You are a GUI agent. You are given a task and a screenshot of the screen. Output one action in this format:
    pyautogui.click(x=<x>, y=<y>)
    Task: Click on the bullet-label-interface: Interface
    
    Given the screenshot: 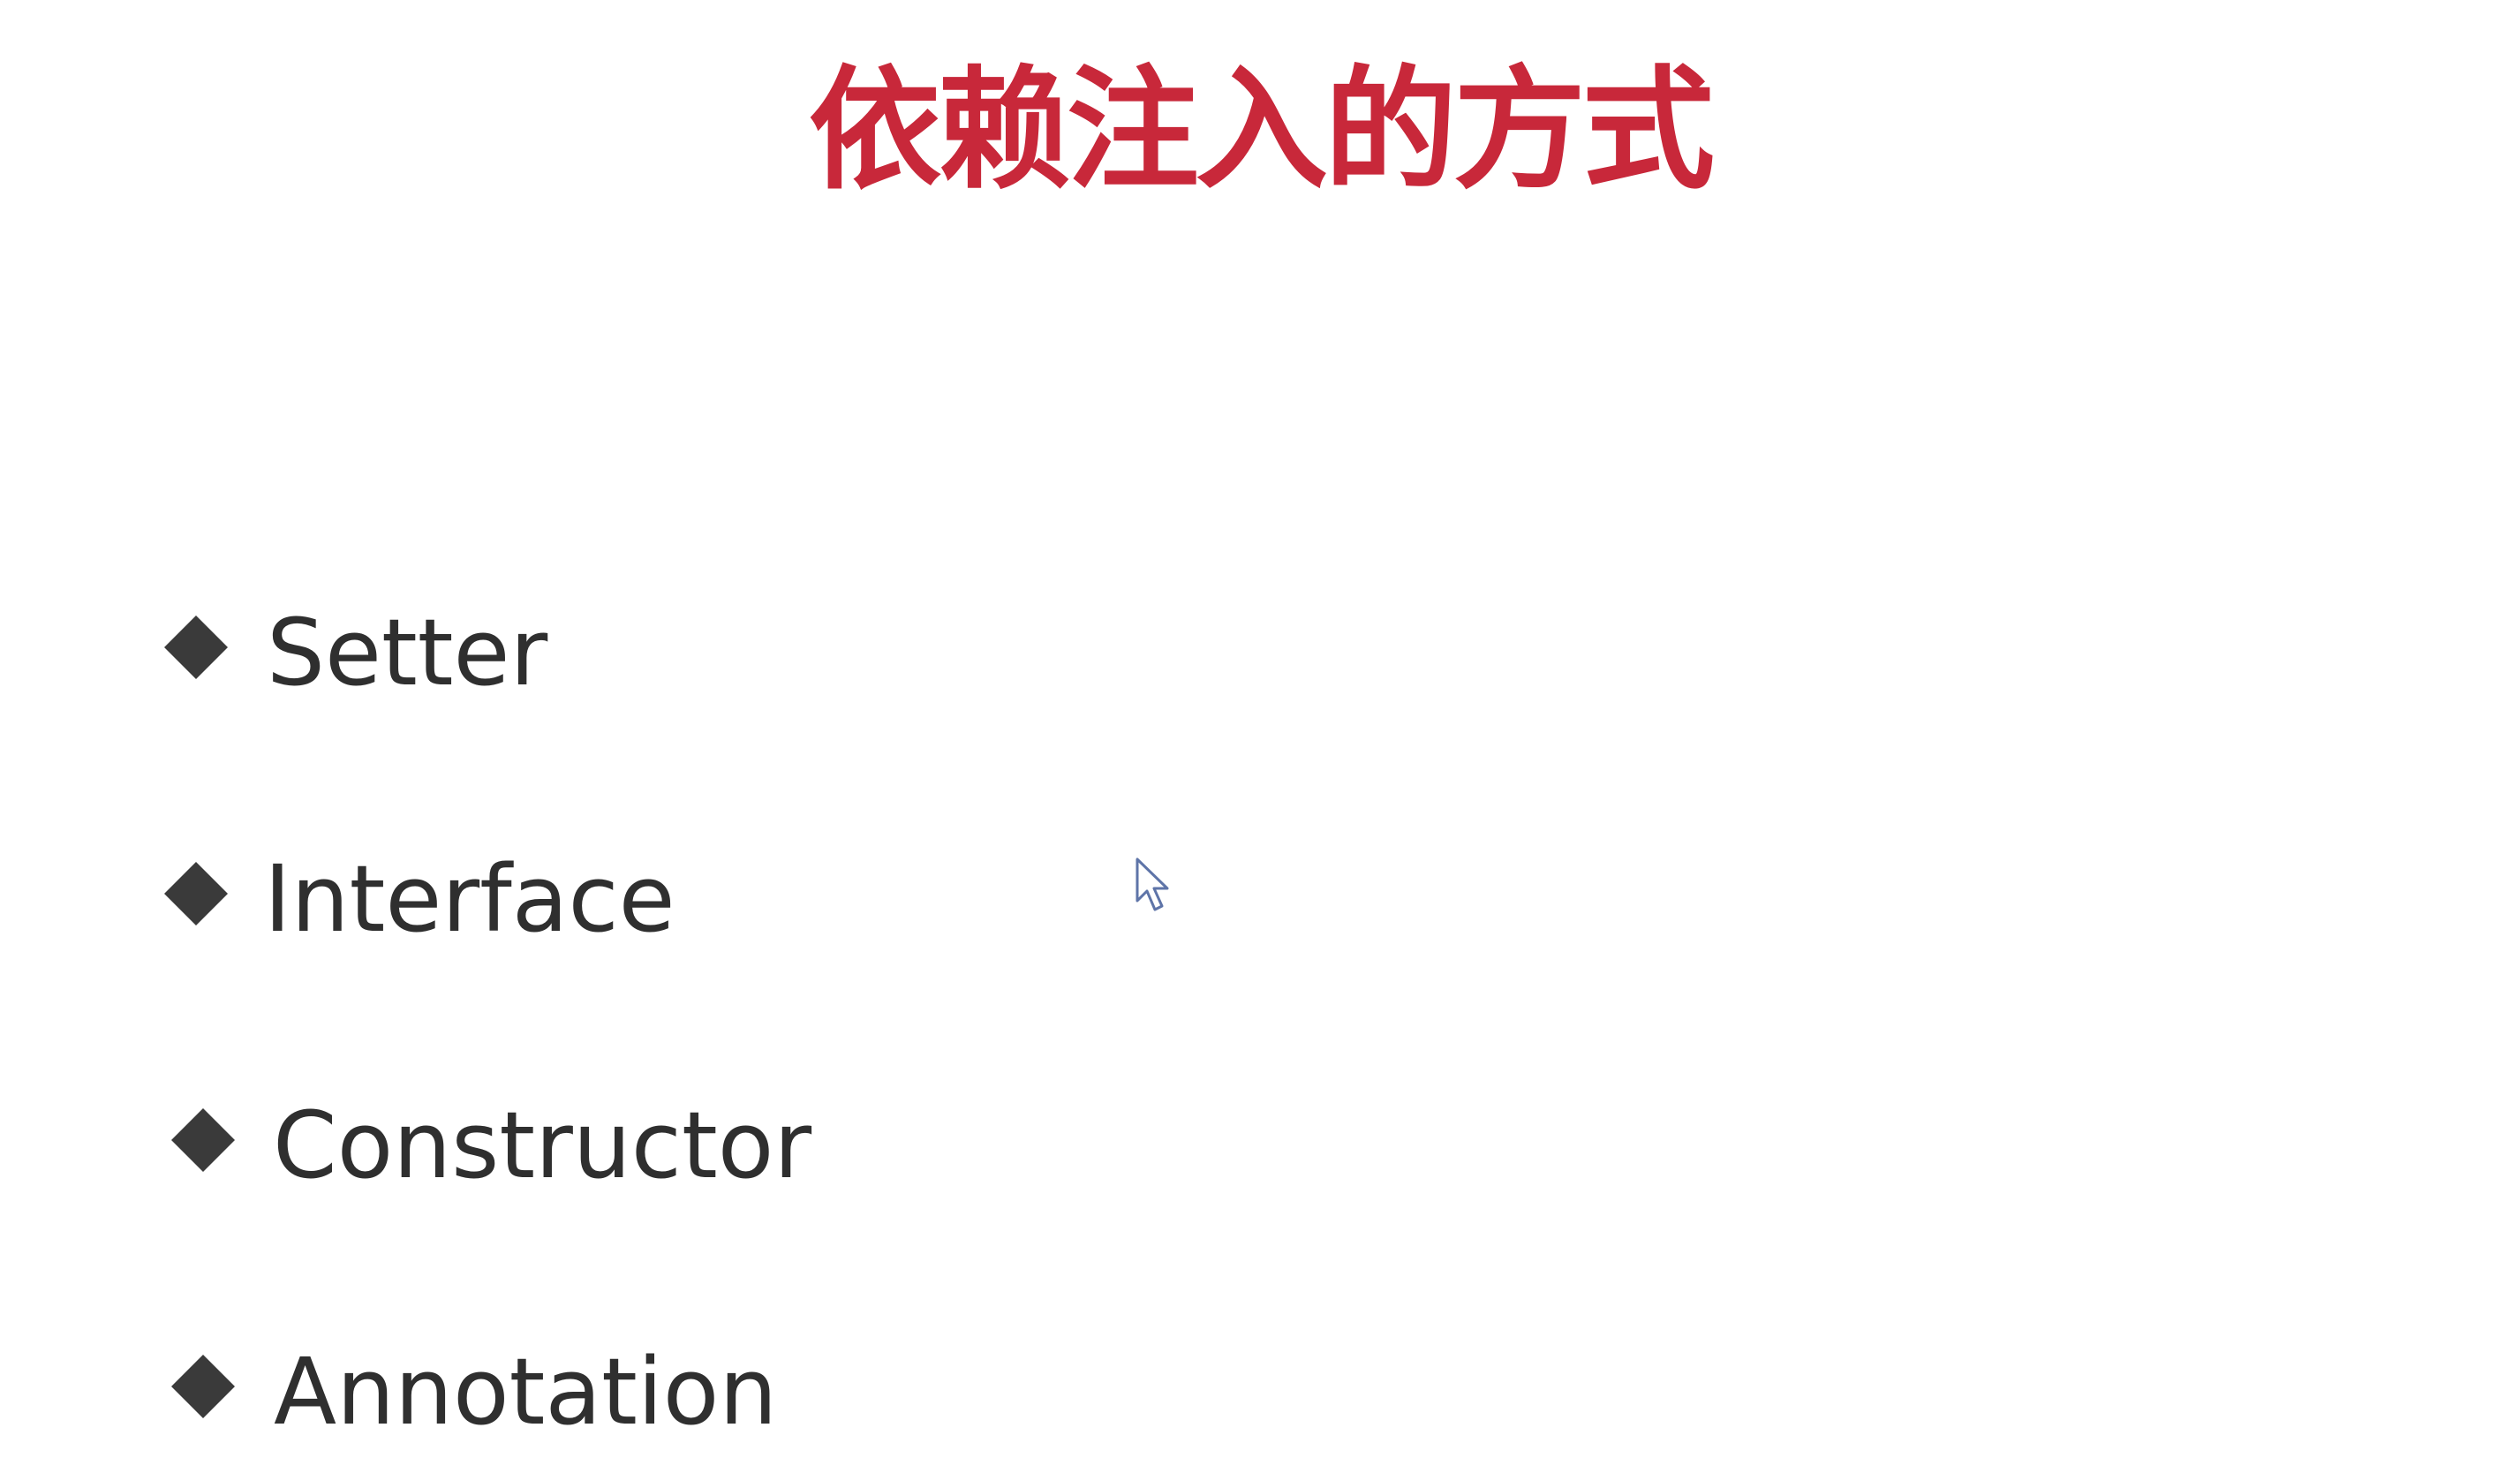 What is the action you would take?
    pyautogui.click(x=469, y=899)
    